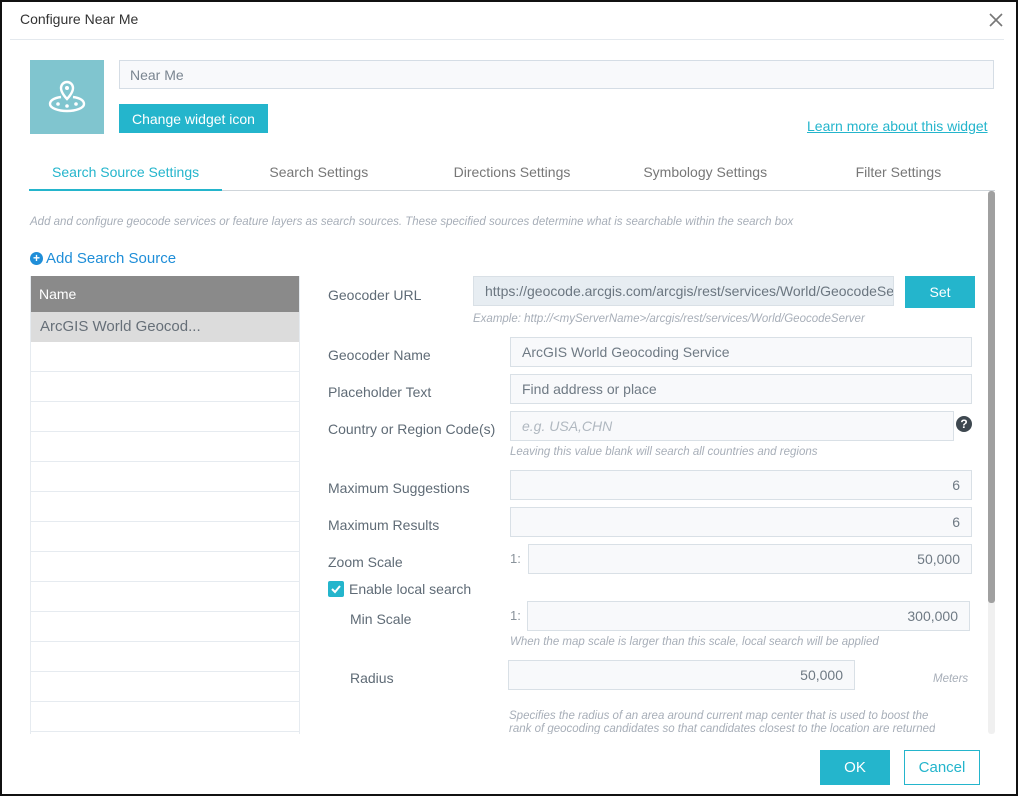 The image size is (1018, 796). I want to click on max-suggestions-input: 6, so click(741, 485).